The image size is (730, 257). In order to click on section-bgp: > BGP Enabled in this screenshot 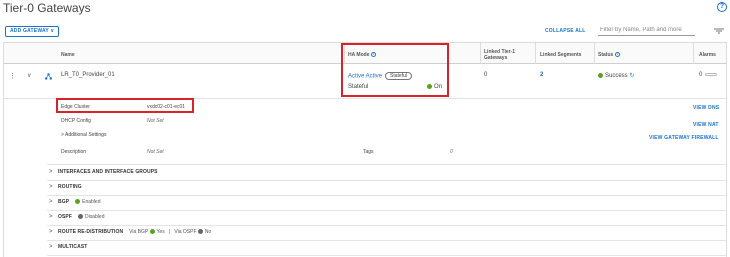, I will do `click(75, 202)`.